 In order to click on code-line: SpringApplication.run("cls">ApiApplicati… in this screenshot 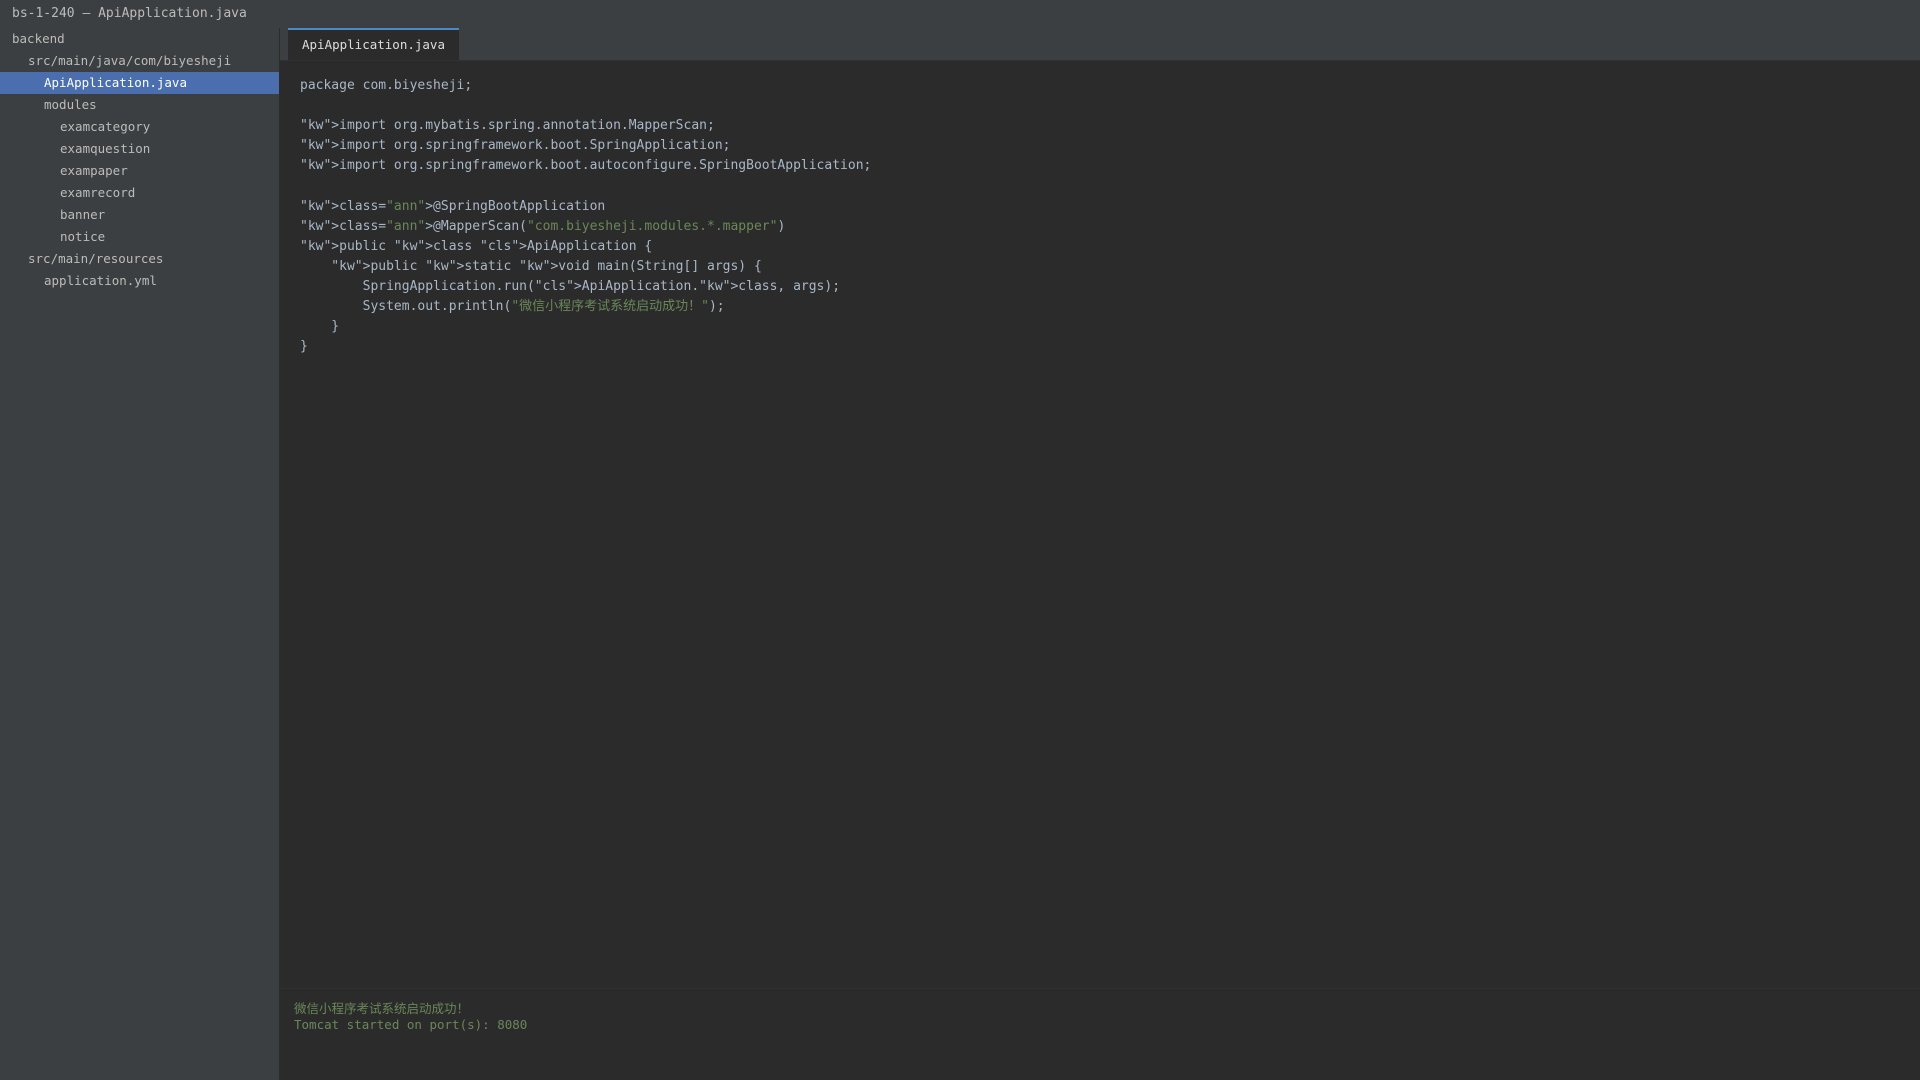, I will do `click(1100, 287)`.